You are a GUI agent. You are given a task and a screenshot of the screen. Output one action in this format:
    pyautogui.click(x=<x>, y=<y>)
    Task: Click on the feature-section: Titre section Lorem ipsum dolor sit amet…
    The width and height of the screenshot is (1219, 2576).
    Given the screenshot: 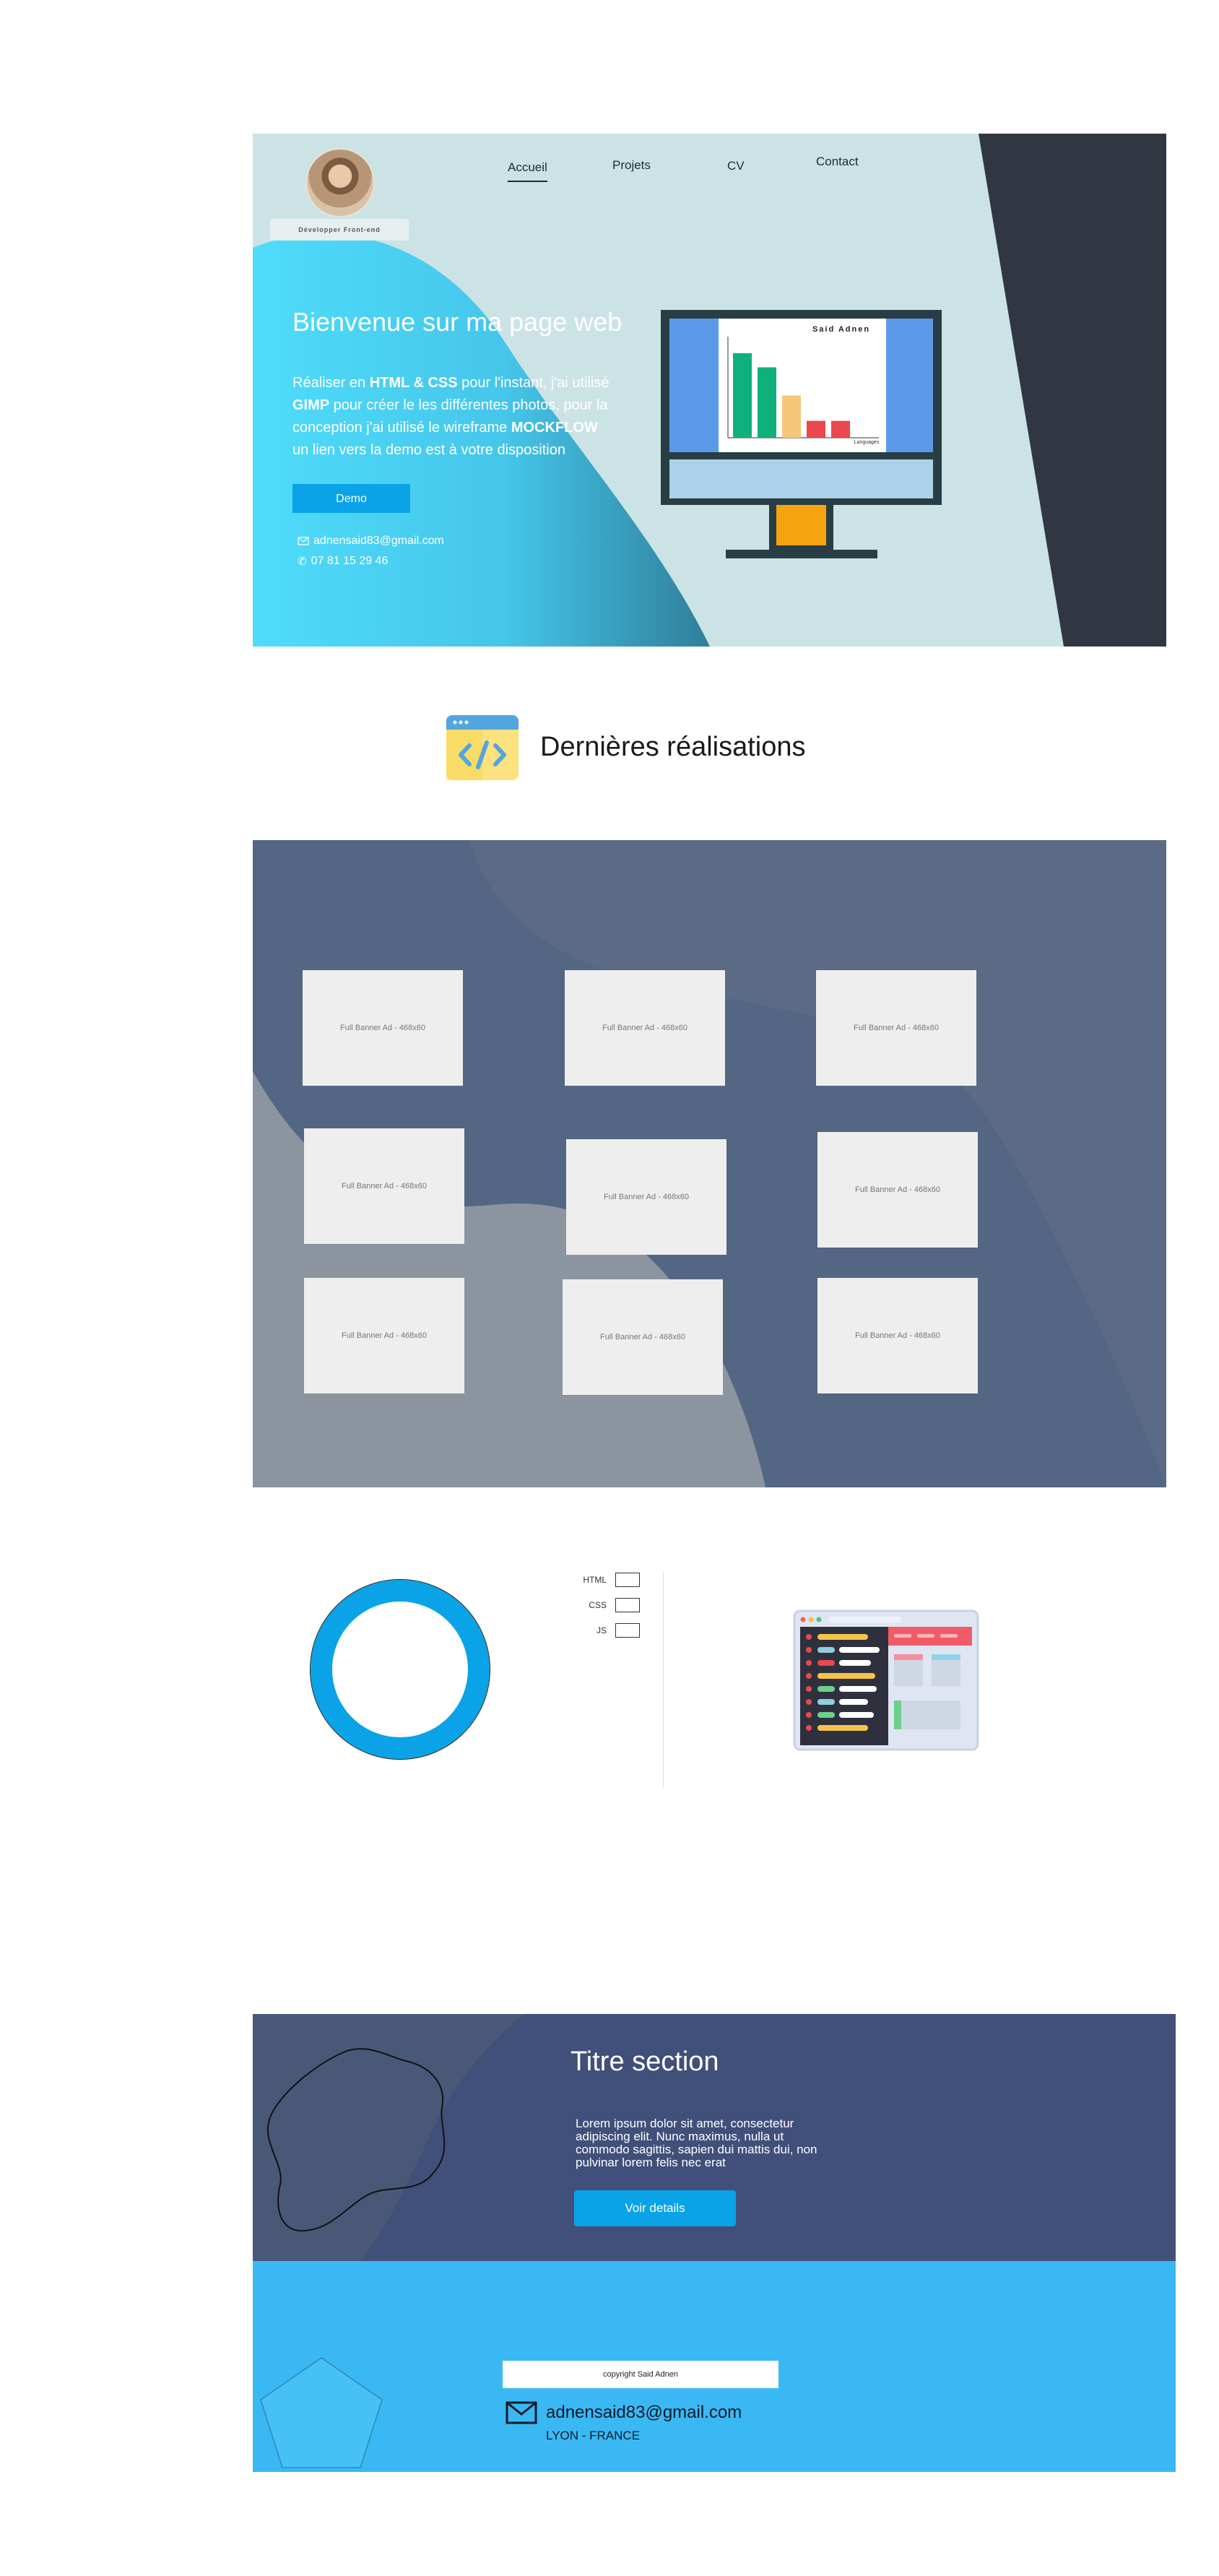 What is the action you would take?
    pyautogui.click(x=714, y=2137)
    